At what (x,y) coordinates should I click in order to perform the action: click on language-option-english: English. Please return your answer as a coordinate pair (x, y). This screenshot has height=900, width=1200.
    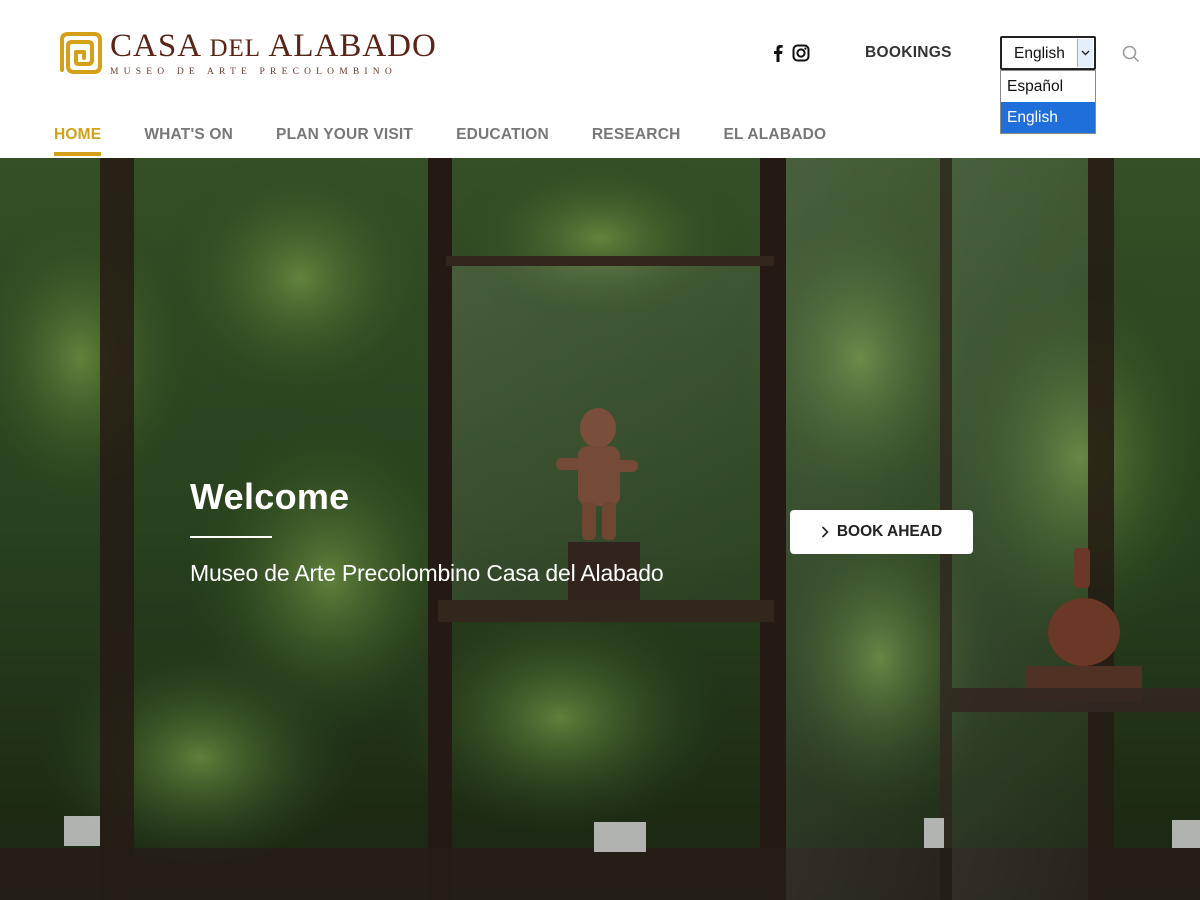
    Looking at the image, I should click on (1048, 117).